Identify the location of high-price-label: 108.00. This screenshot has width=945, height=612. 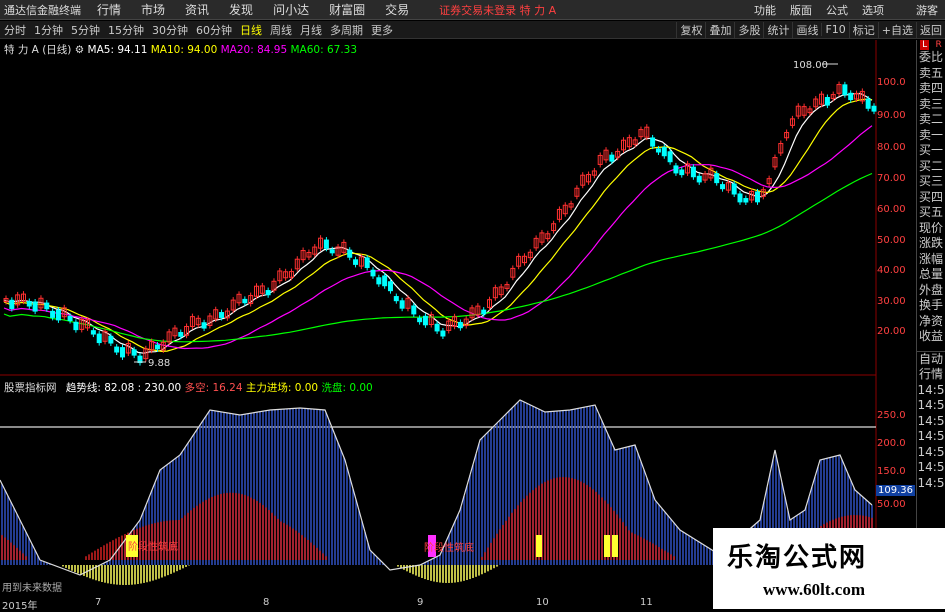
(810, 65).